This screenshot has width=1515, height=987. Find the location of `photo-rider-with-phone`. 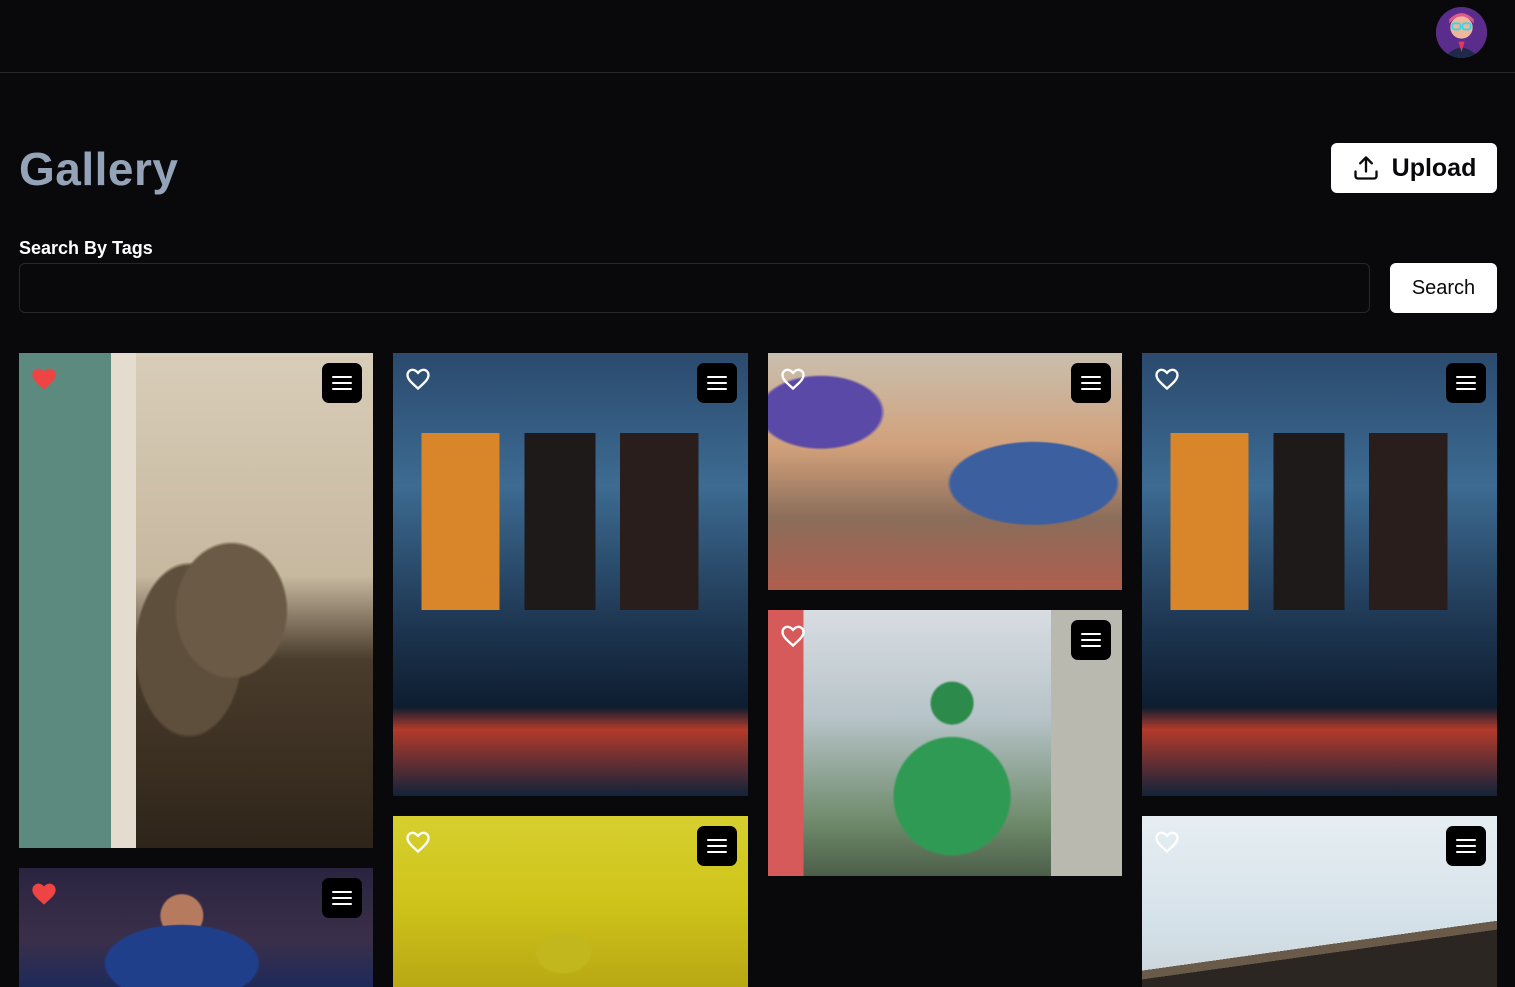

photo-rider-with-phone is located at coordinates (945, 743).